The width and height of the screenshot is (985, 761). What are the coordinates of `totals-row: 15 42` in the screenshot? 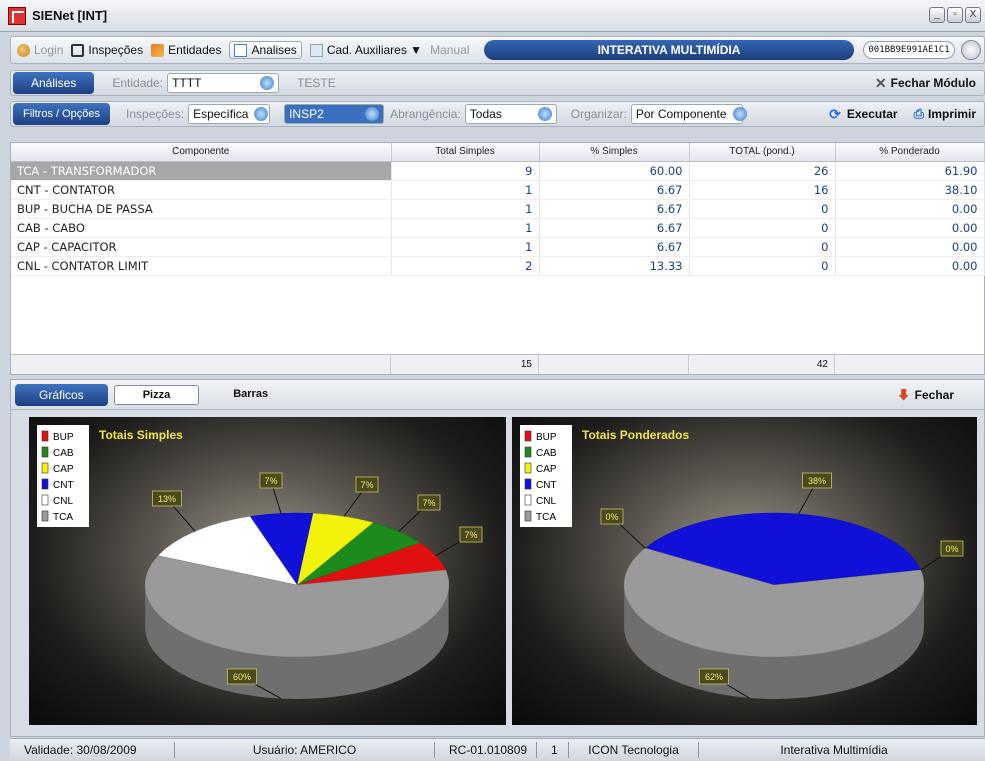 It's located at (497, 364).